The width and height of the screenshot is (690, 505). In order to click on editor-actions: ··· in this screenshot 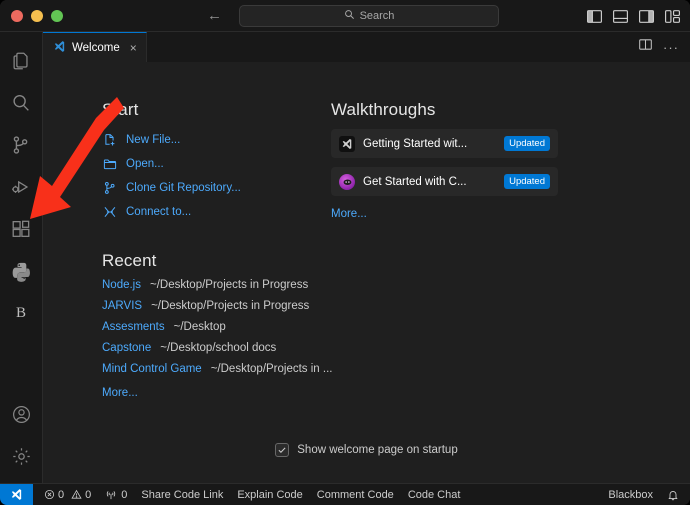, I will do `click(664, 47)`.